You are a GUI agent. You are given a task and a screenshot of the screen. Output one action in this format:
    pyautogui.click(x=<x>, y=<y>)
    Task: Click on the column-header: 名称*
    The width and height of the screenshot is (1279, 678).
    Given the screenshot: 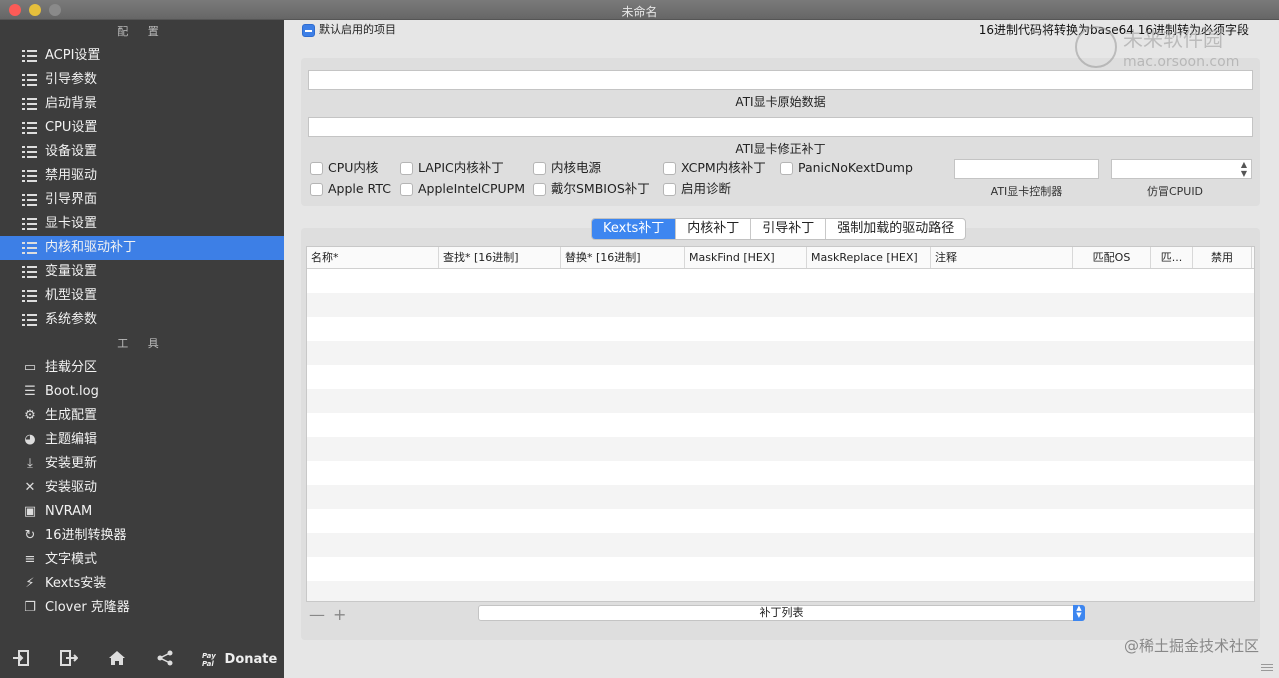 What is the action you would take?
    pyautogui.click(x=373, y=257)
    